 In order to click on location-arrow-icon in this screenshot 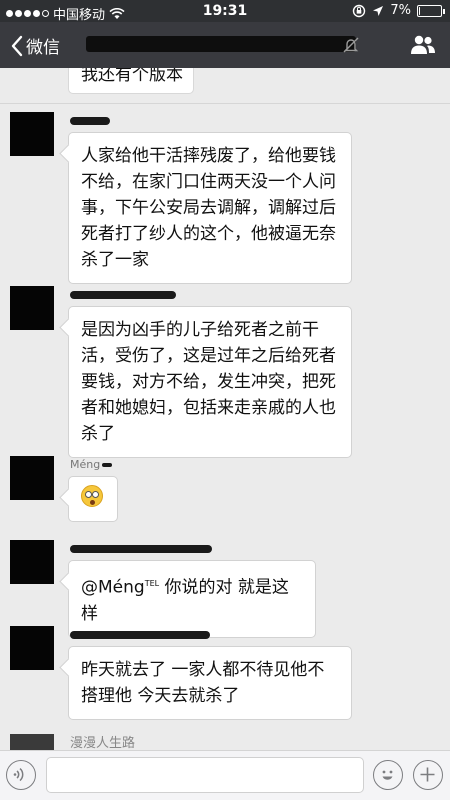, I will do `click(378, 10)`.